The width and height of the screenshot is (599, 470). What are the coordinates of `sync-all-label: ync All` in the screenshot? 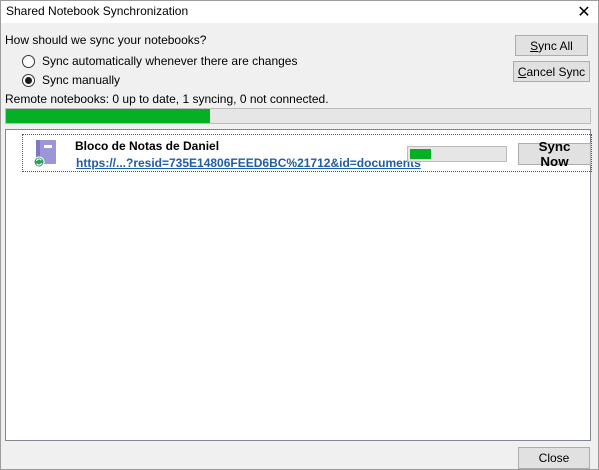 It's located at (555, 45).